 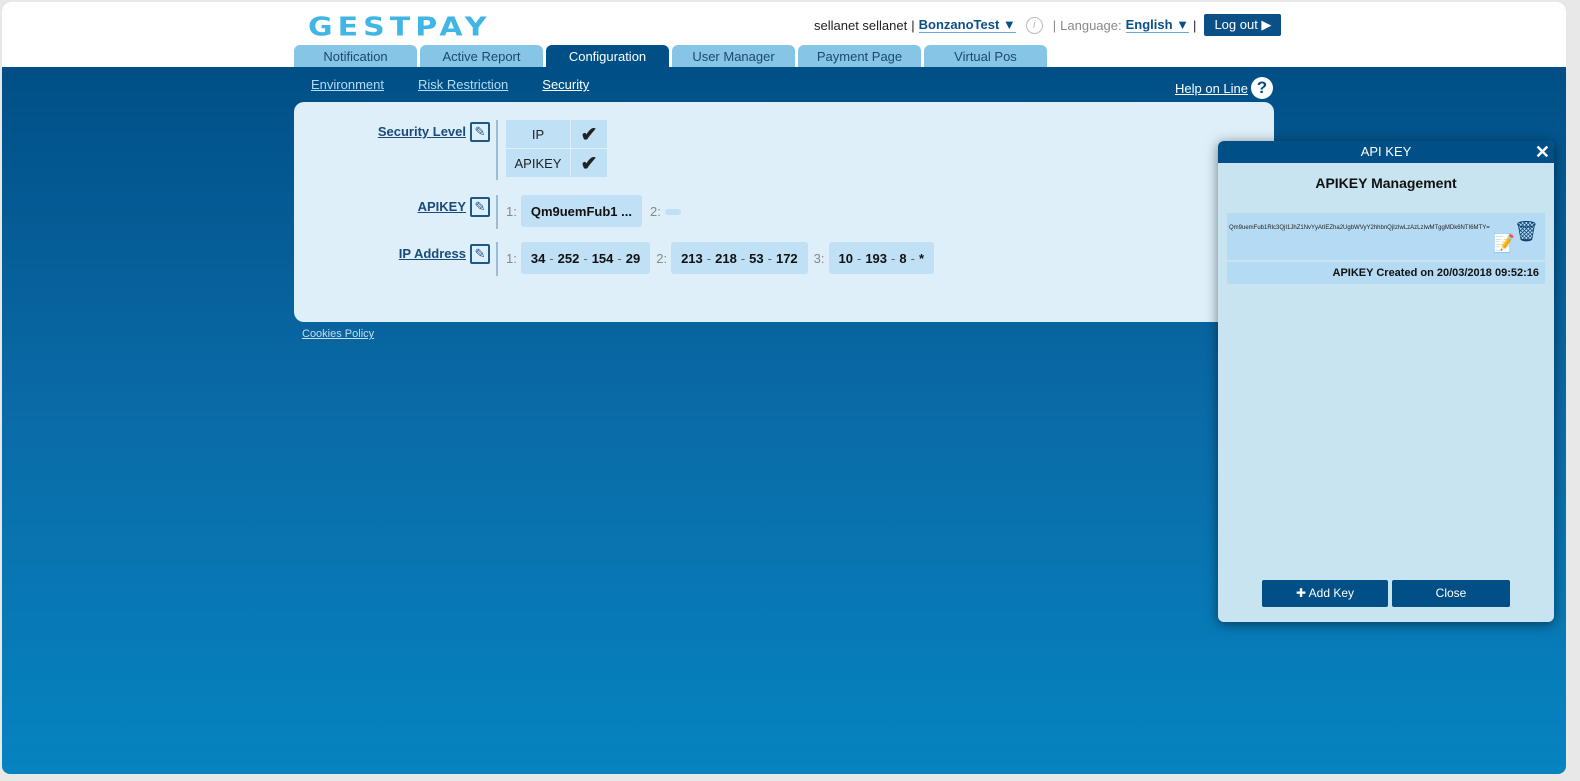 I want to click on security-levels: IP ✔ APIKEY ✔, so click(x=556, y=148).